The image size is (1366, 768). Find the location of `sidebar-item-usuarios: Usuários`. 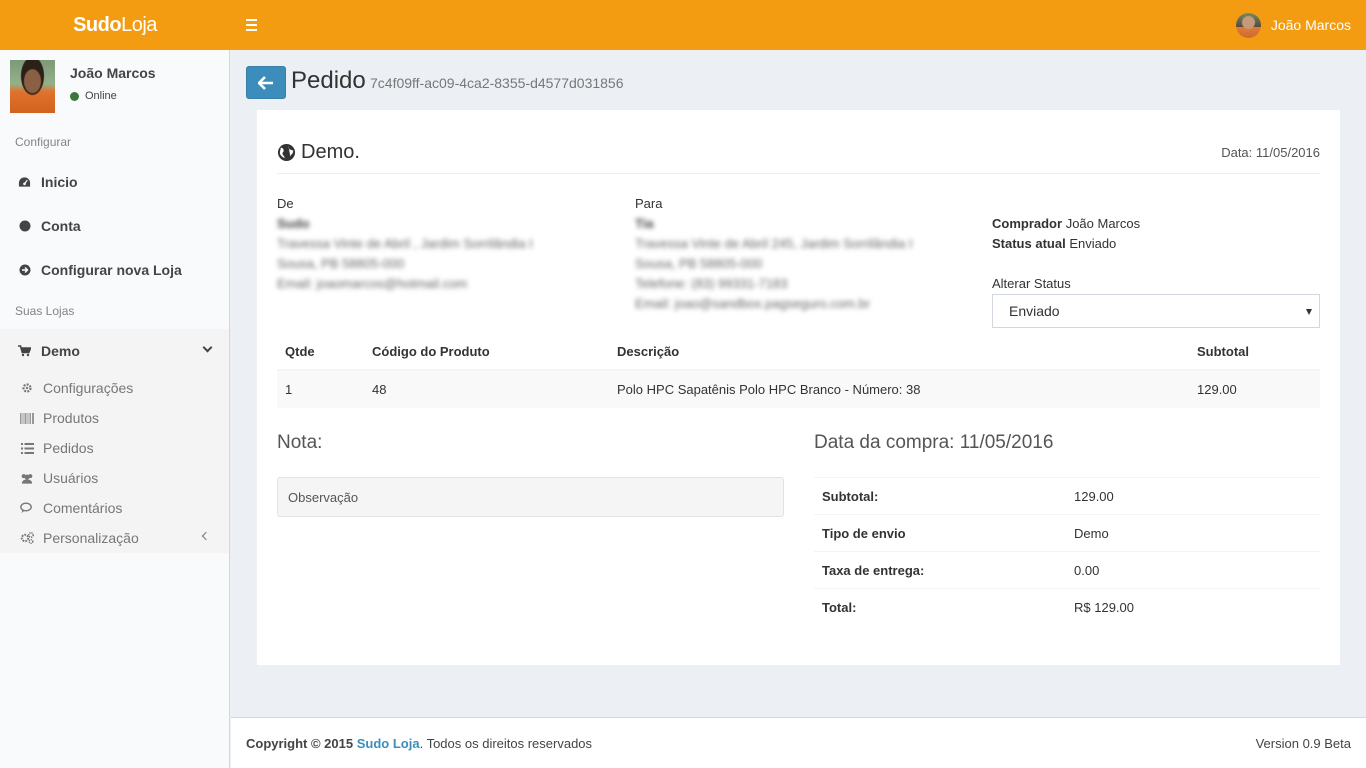

sidebar-item-usuarios: Usuários is located at coordinates (114, 478).